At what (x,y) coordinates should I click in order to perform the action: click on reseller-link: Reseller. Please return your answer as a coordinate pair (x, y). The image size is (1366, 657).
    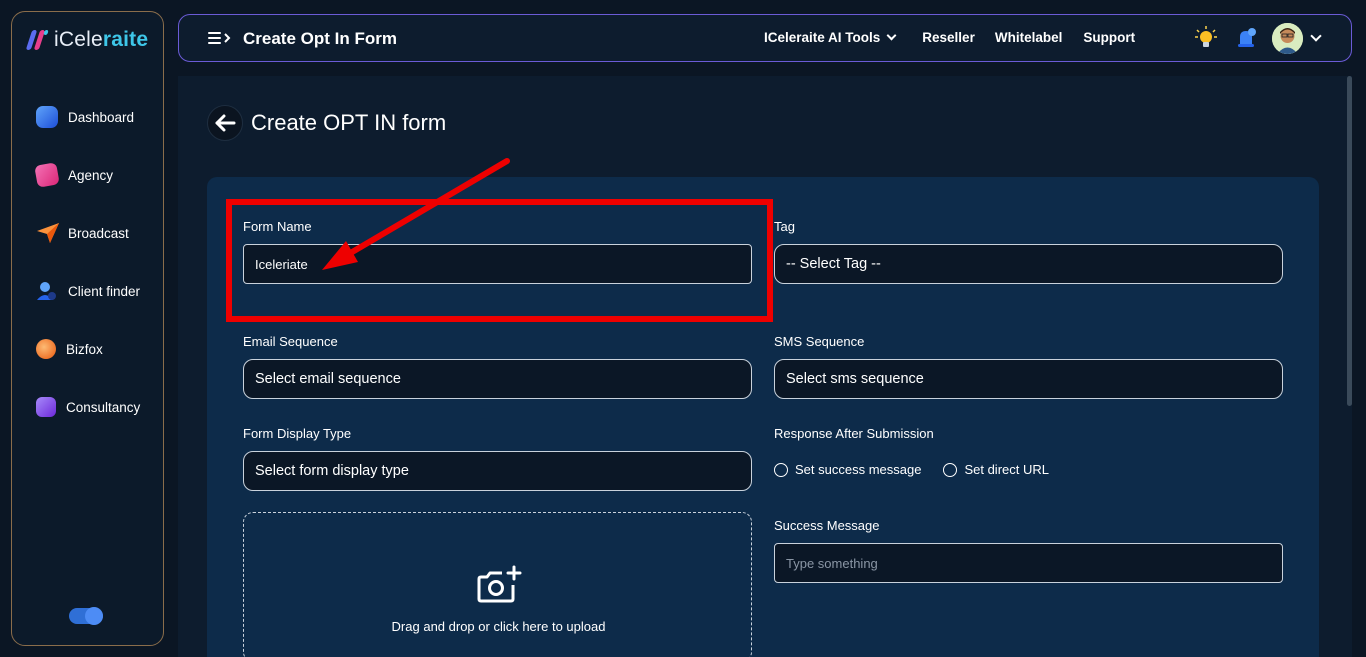
    Looking at the image, I should click on (948, 37).